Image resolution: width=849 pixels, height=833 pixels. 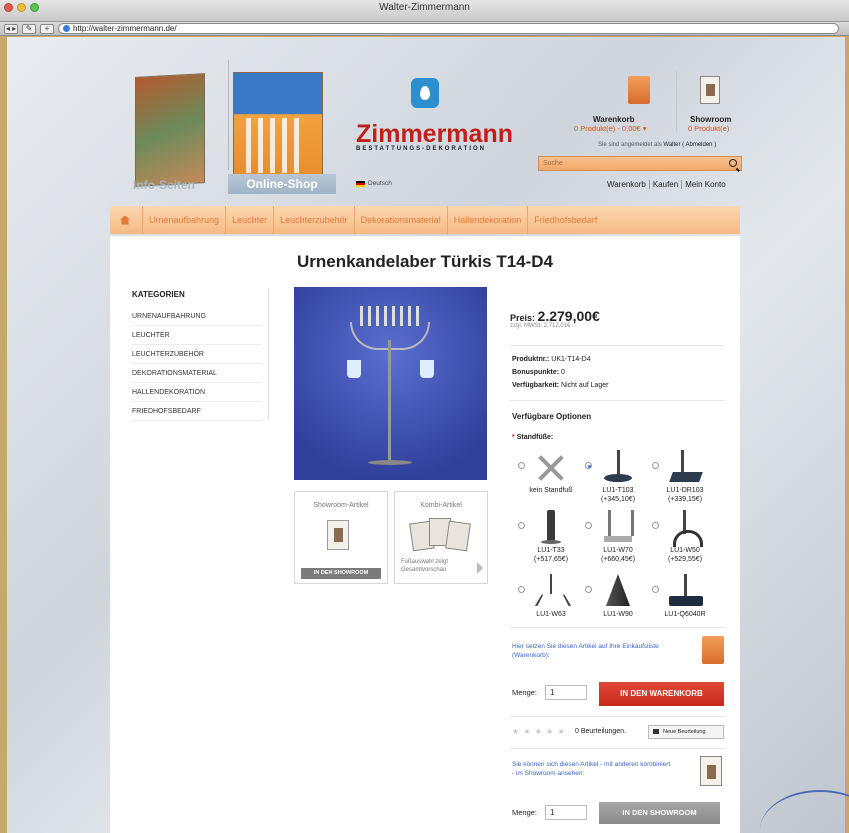 What do you see at coordinates (551, 467) in the screenshot?
I see `no-stand-icon` at bounding box center [551, 467].